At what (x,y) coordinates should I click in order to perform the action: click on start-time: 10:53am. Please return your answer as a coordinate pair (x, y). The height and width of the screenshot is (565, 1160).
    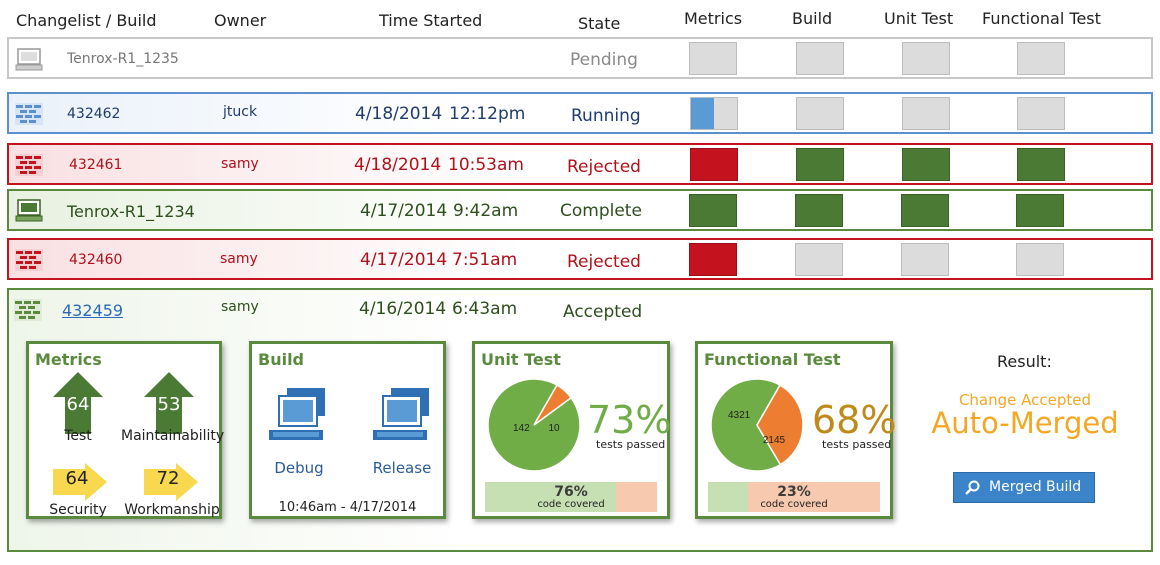
    Looking at the image, I should click on (486, 165).